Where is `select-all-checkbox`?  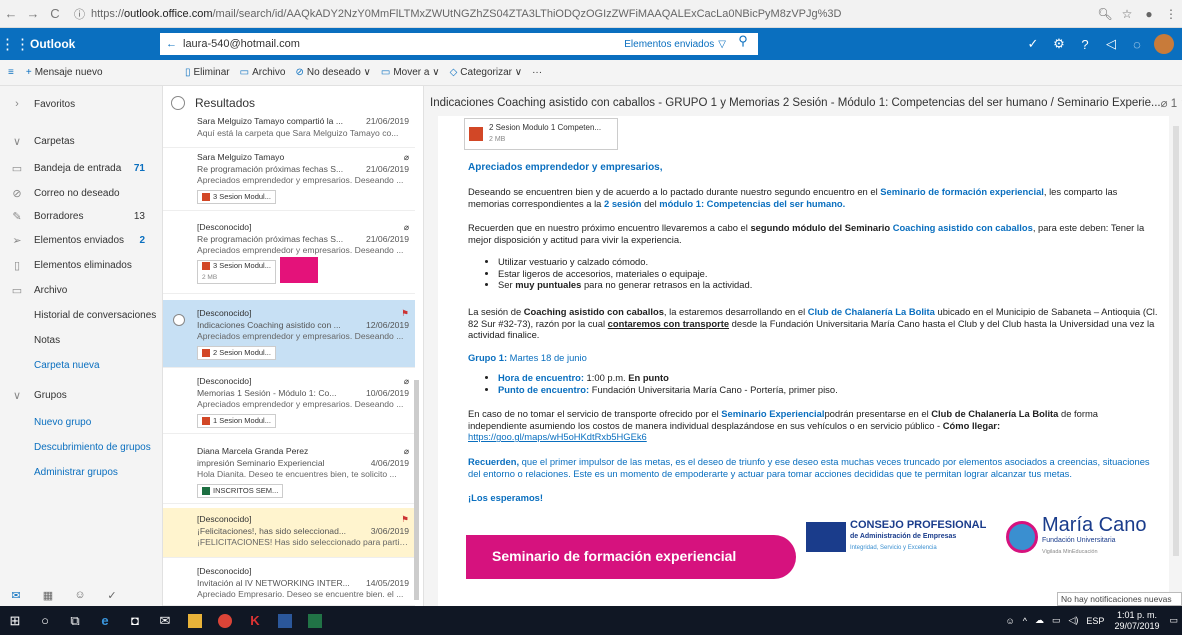
select-all-checkbox is located at coordinates (178, 103).